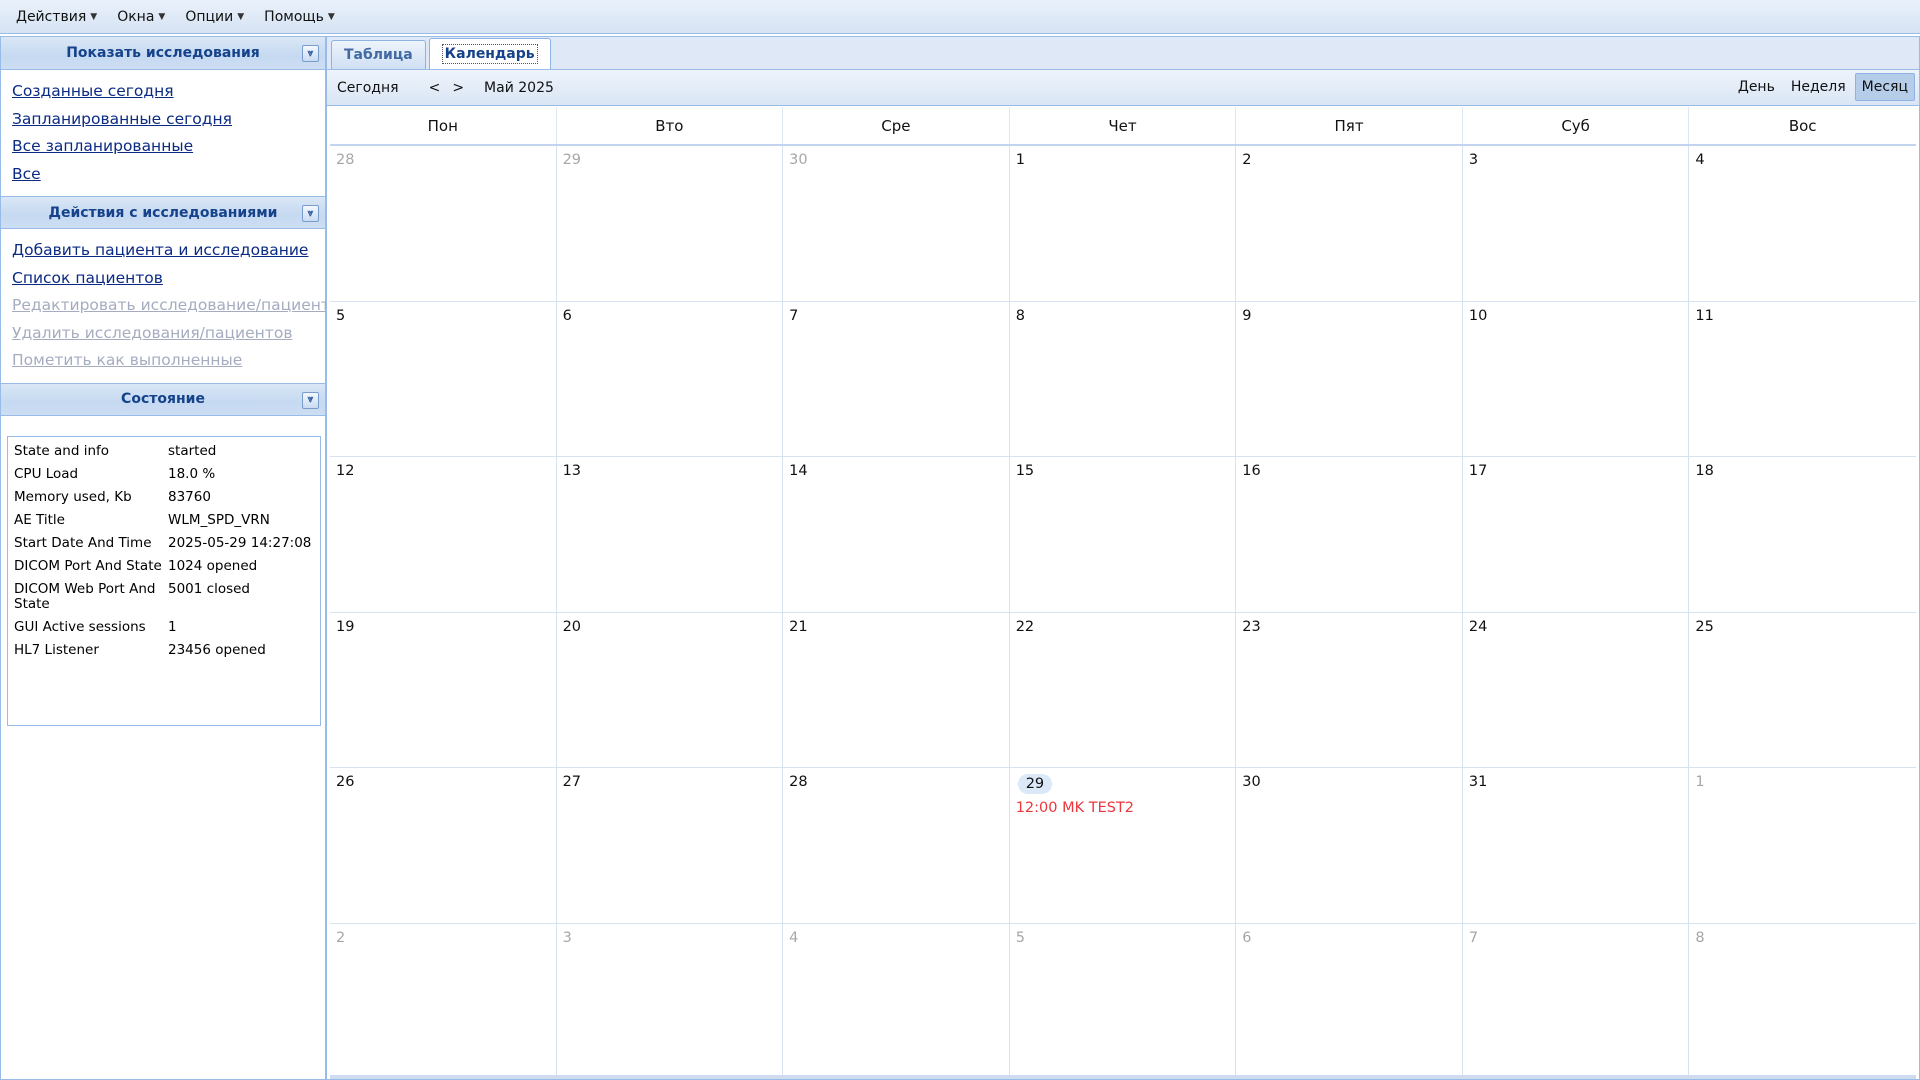  Describe the element at coordinates (458, 88) in the screenshot. I see `next-month-button: >` at that location.